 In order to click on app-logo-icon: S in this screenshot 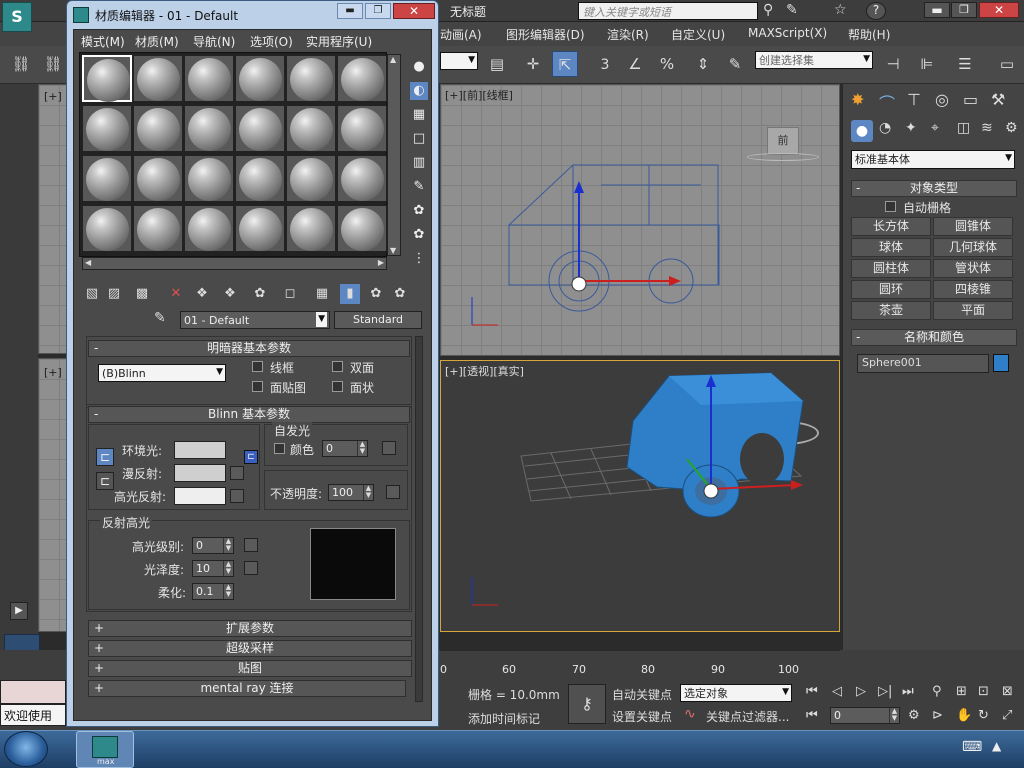, I will do `click(17, 17)`.